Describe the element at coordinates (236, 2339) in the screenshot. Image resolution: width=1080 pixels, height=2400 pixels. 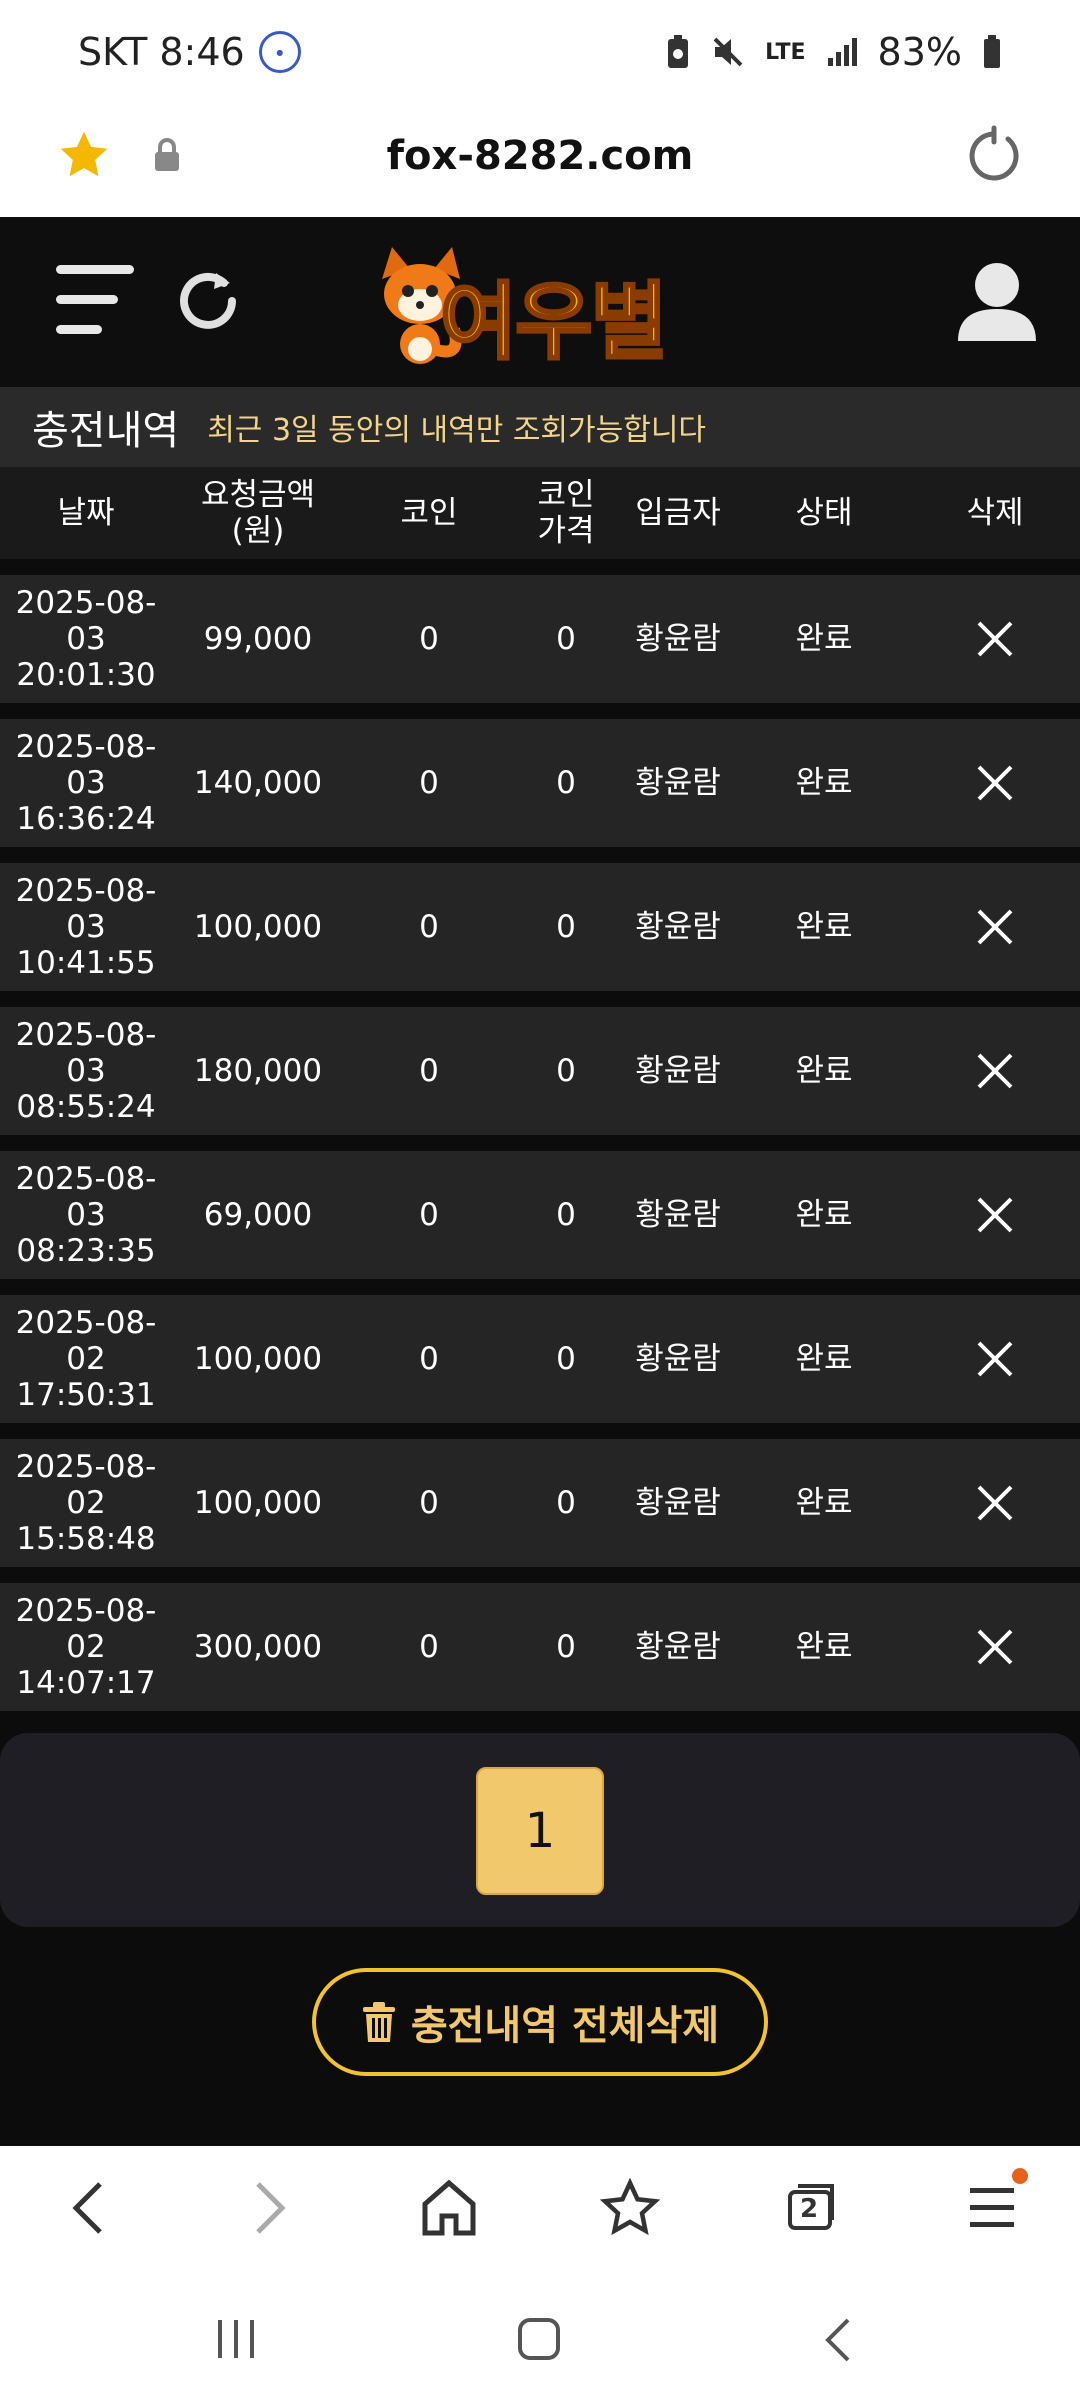
I see `recent-apps-icon` at that location.